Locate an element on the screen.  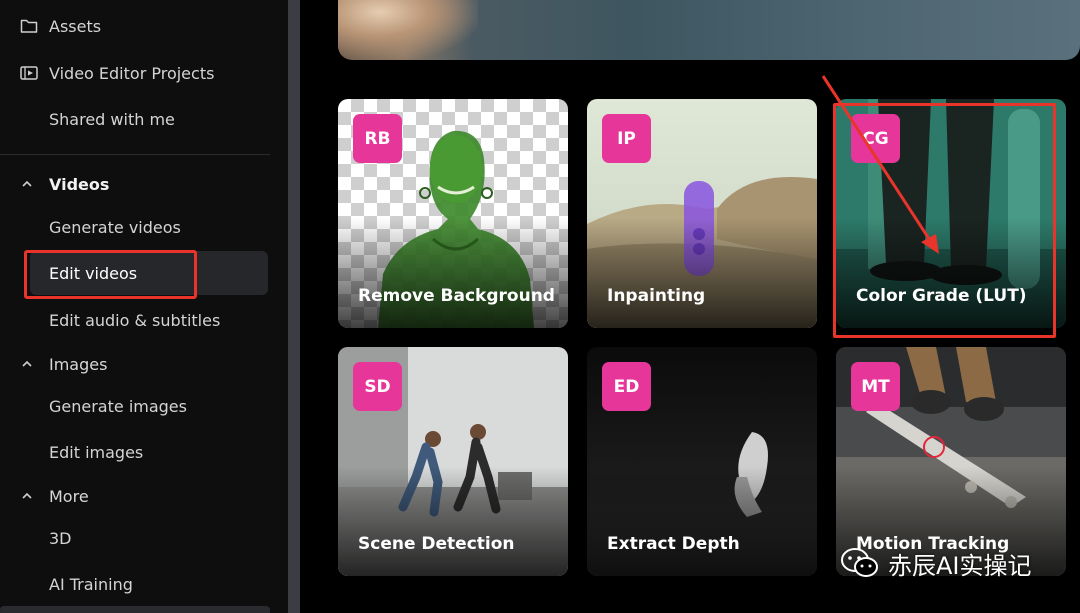
sidebar-item-edit-images: Edit images is located at coordinates (135, 452).